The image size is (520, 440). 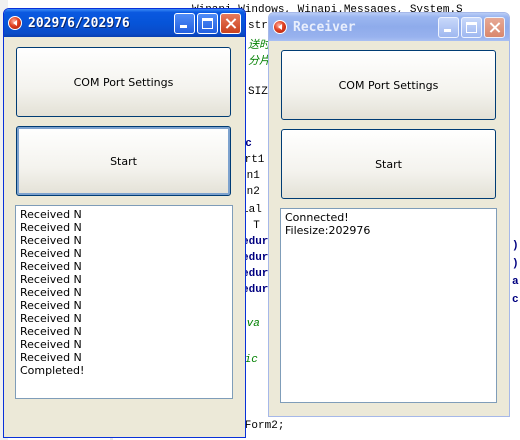 I want to click on log-line: Connected!, so click(x=317, y=217).